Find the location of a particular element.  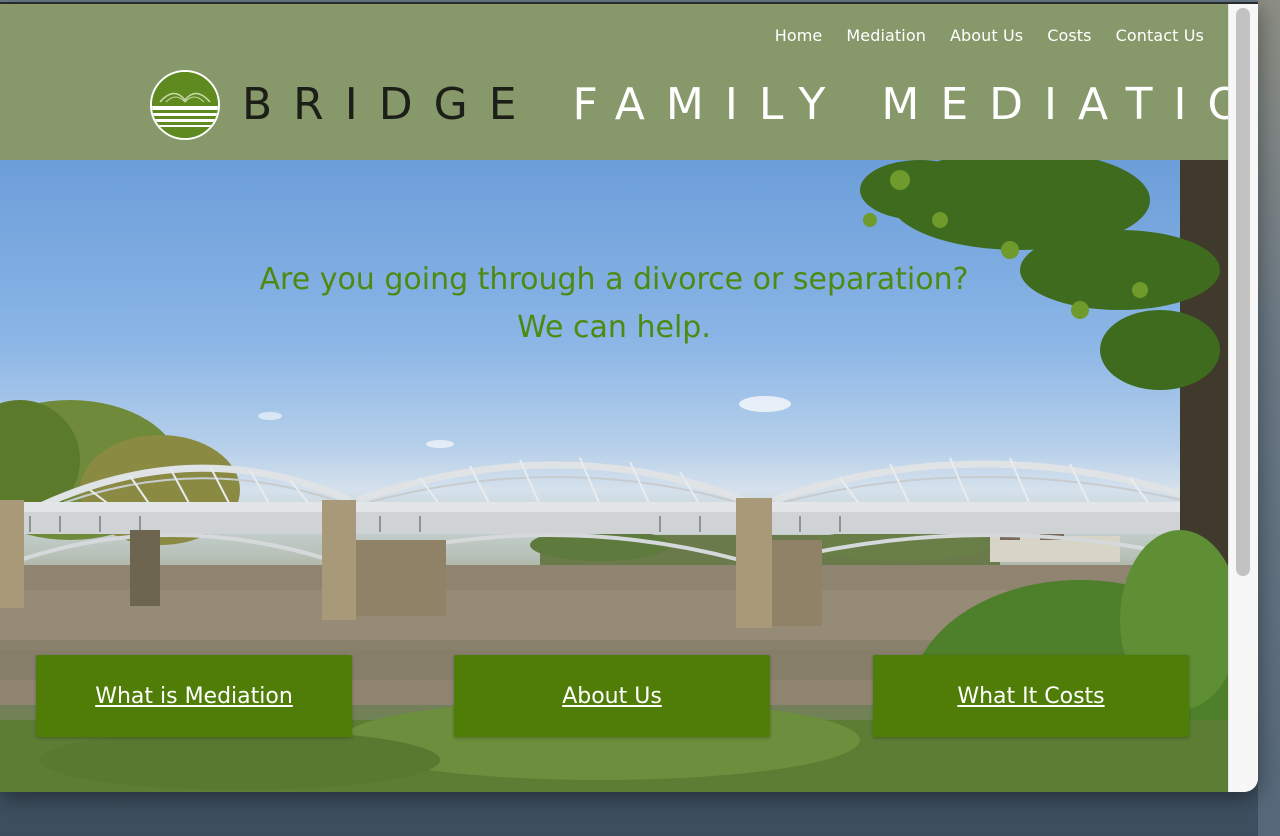

bridge-arch-logo-icon is located at coordinates (185, 105).